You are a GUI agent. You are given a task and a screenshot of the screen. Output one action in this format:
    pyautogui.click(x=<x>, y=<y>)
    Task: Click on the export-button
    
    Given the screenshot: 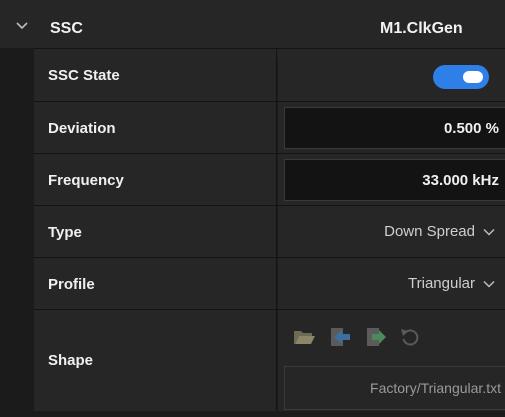 What is the action you would take?
    pyautogui.click(x=376, y=337)
    